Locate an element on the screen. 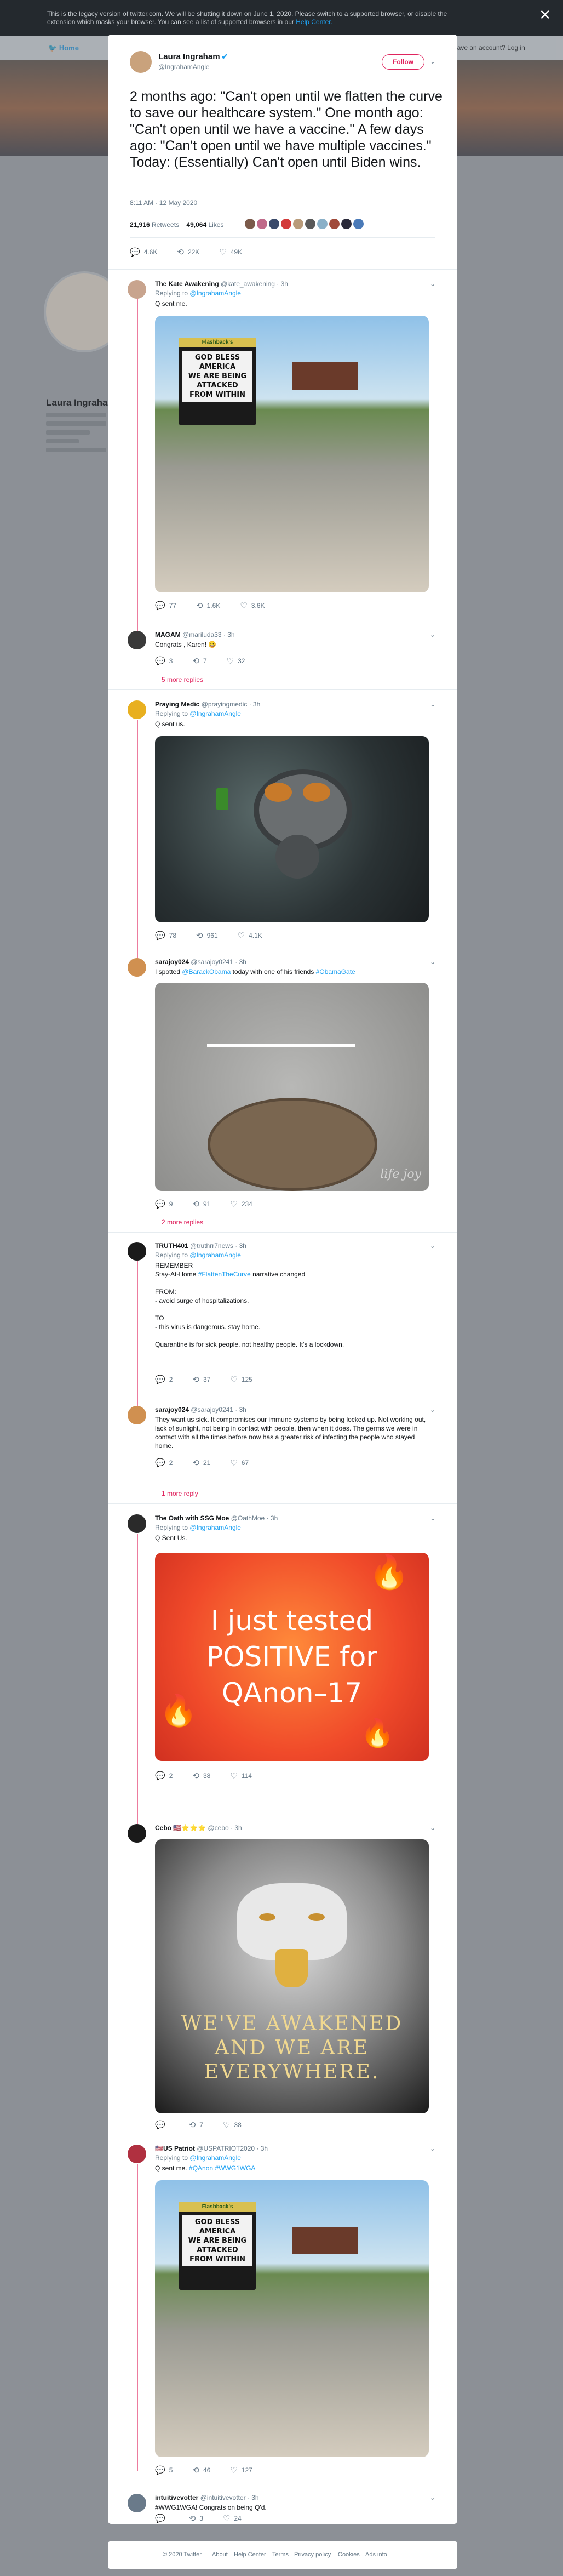 This screenshot has height=2576, width=563. more-replies-link: 5 more replies is located at coordinates (182, 679).